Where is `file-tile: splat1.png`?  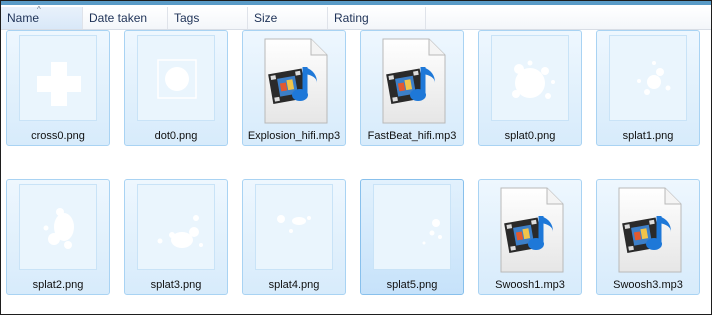
file-tile: splat1.png is located at coordinates (648, 88).